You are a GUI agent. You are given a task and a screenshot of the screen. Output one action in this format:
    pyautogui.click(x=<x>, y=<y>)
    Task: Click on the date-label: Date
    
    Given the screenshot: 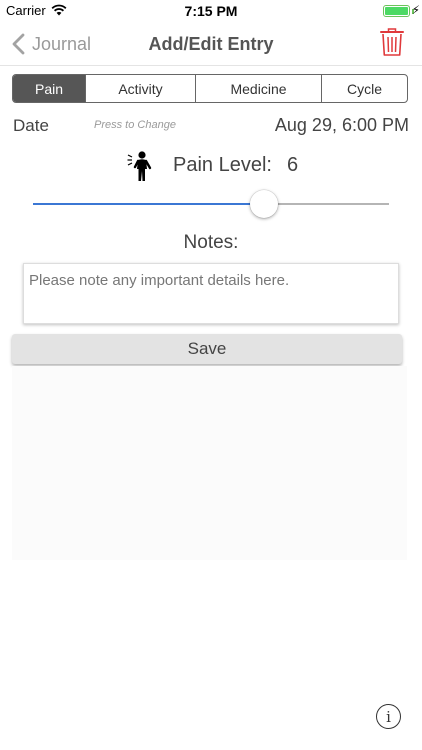 What is the action you would take?
    pyautogui.click(x=31, y=125)
    